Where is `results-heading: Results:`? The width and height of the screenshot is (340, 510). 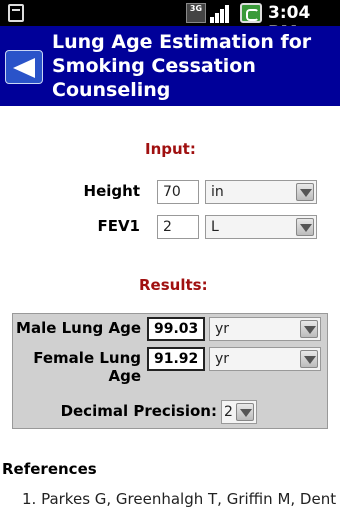
results-heading: Results: is located at coordinates (173, 285).